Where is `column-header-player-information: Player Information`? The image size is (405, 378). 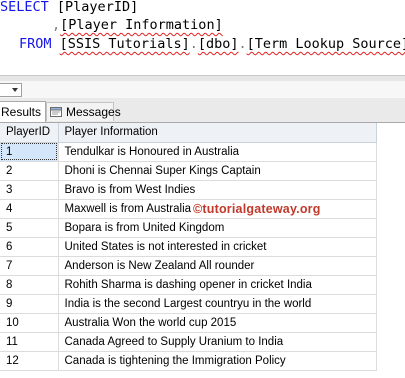
column-header-player-information: Player Information is located at coordinates (217, 133).